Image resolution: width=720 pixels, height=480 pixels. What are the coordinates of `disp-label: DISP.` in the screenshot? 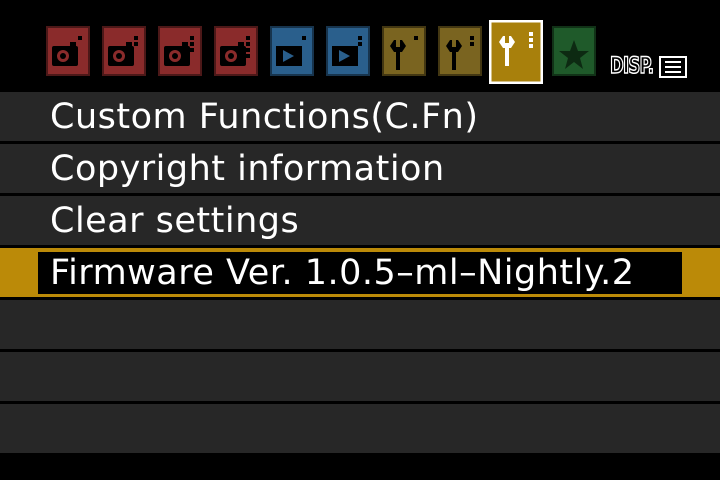 It's located at (631, 66).